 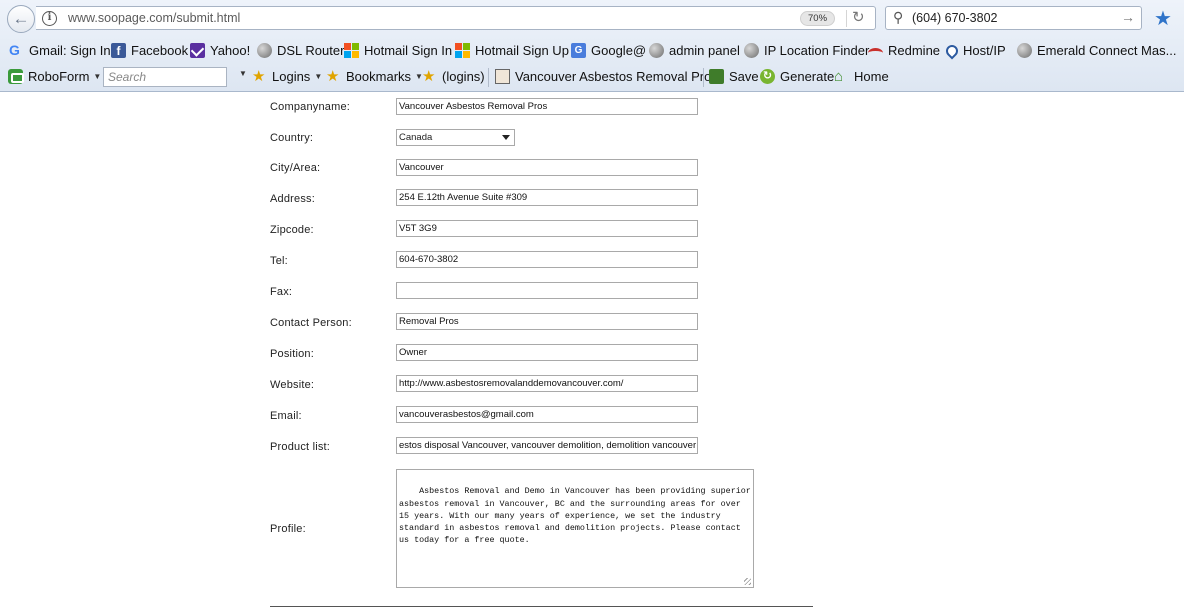 I want to click on bookmark-hotmail-sign-up: Hotmail Sign Up, so click(x=512, y=50).